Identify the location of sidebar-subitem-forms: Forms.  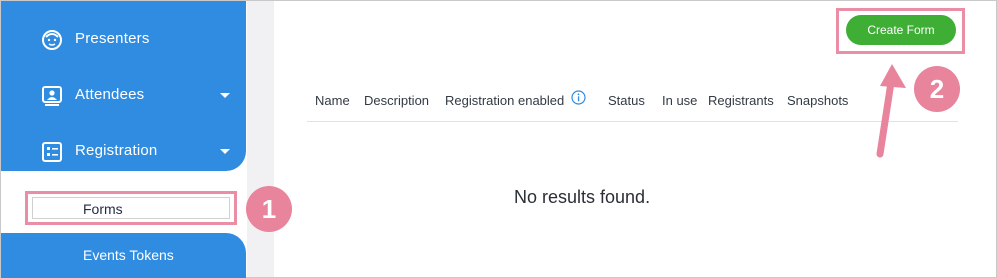
(103, 209).